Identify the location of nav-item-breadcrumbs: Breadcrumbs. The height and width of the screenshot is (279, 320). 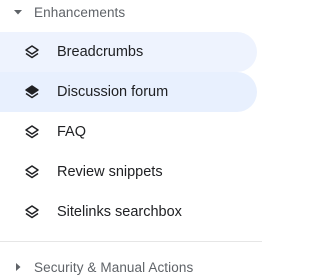
(128, 52).